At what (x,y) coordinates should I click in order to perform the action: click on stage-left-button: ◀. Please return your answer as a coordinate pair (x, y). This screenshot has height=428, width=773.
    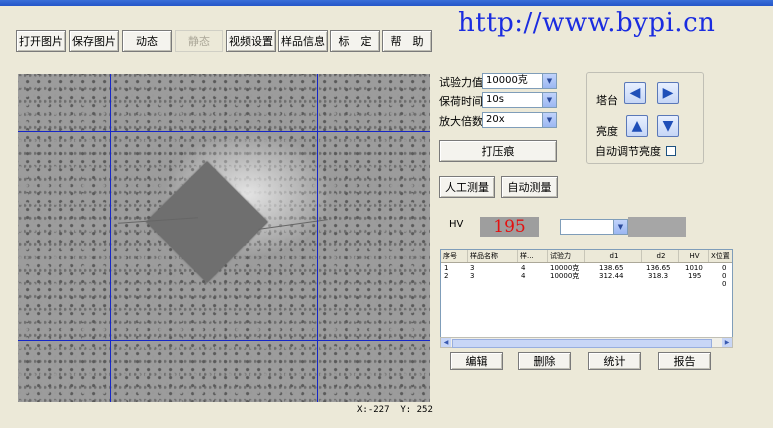
    Looking at the image, I should click on (635, 93).